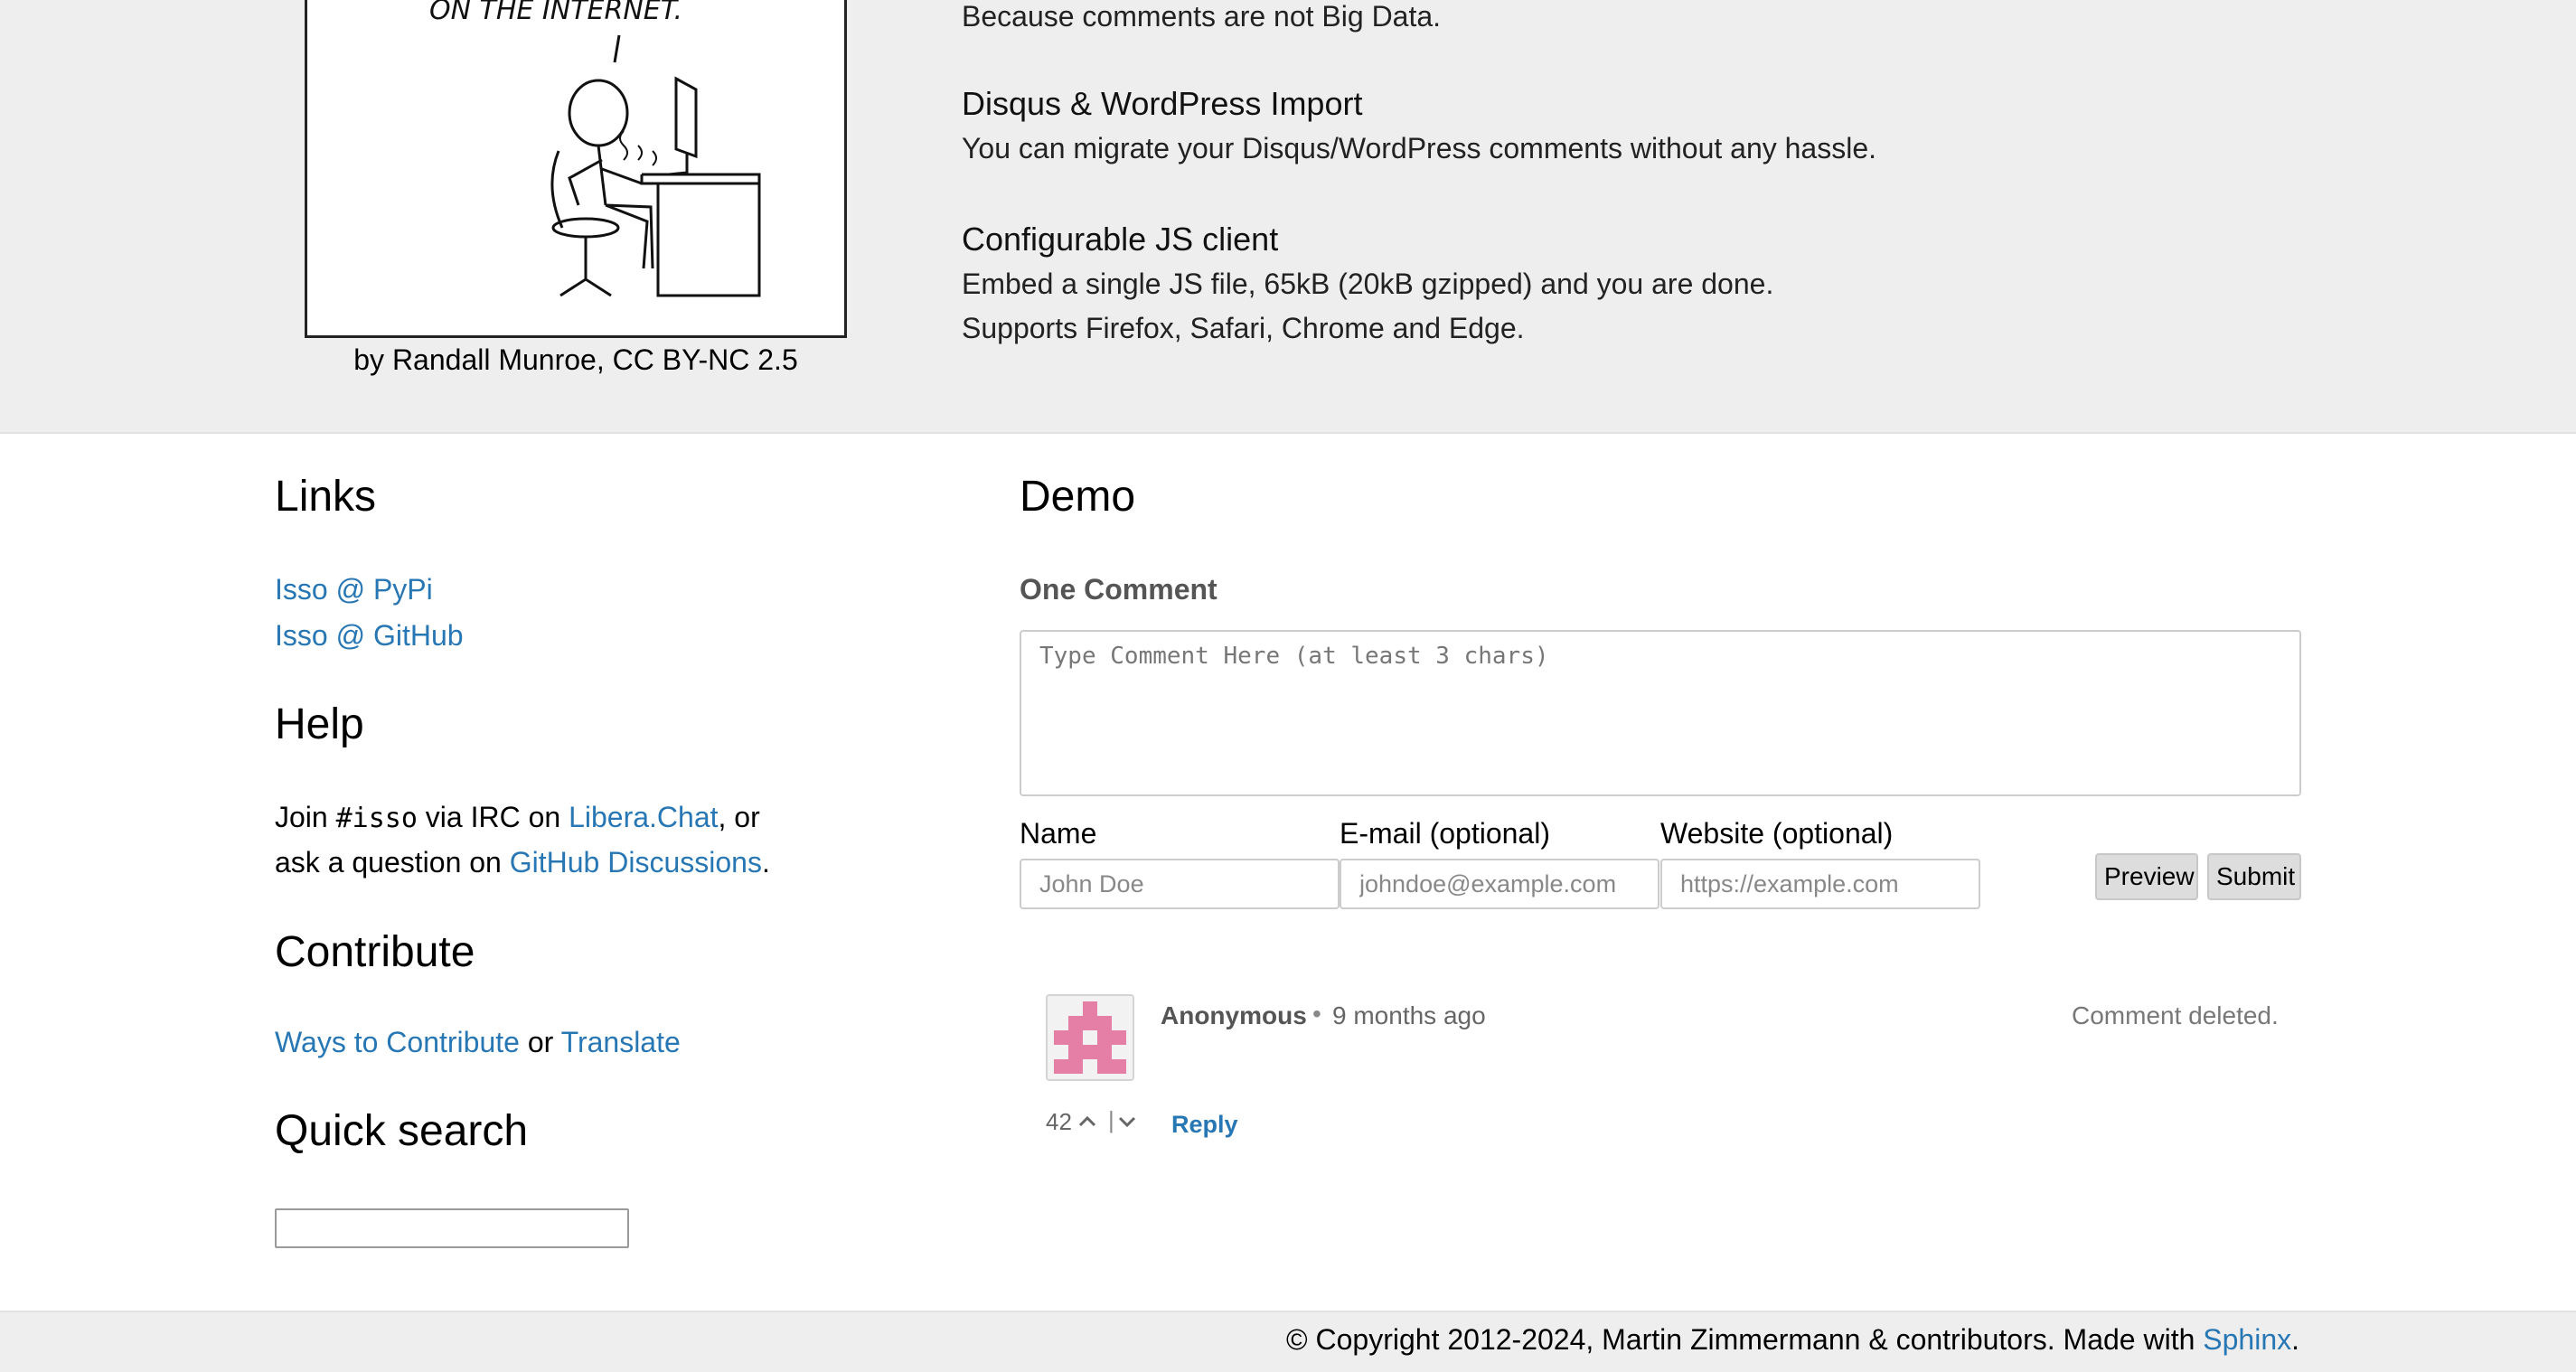  Describe the element at coordinates (452, 1228) in the screenshot. I see `quick-search-input` at that location.